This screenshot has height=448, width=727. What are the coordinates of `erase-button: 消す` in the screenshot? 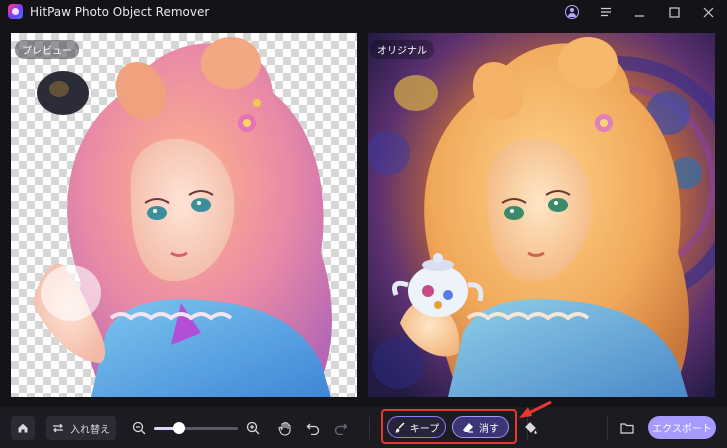 It's located at (480, 427).